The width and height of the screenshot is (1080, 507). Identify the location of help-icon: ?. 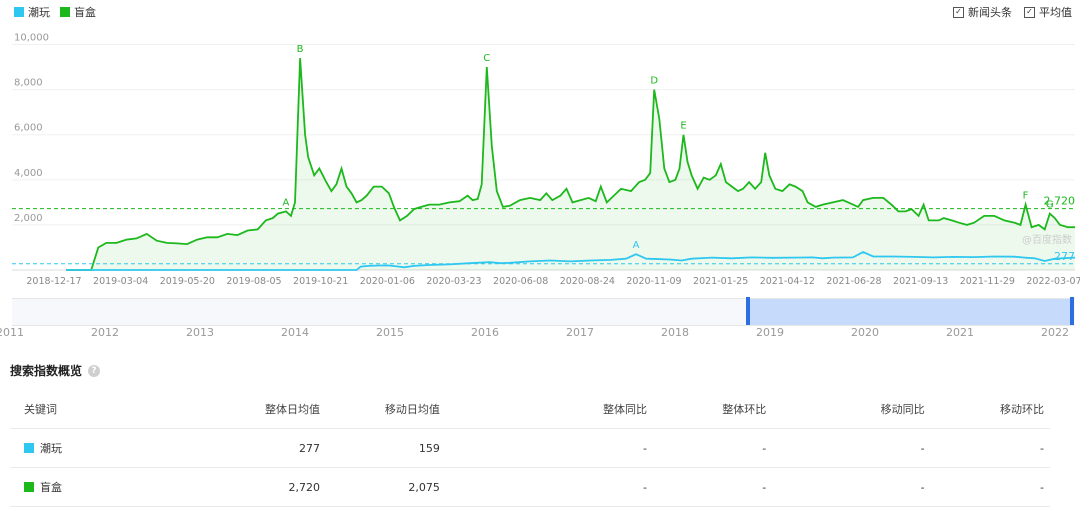
(94, 370).